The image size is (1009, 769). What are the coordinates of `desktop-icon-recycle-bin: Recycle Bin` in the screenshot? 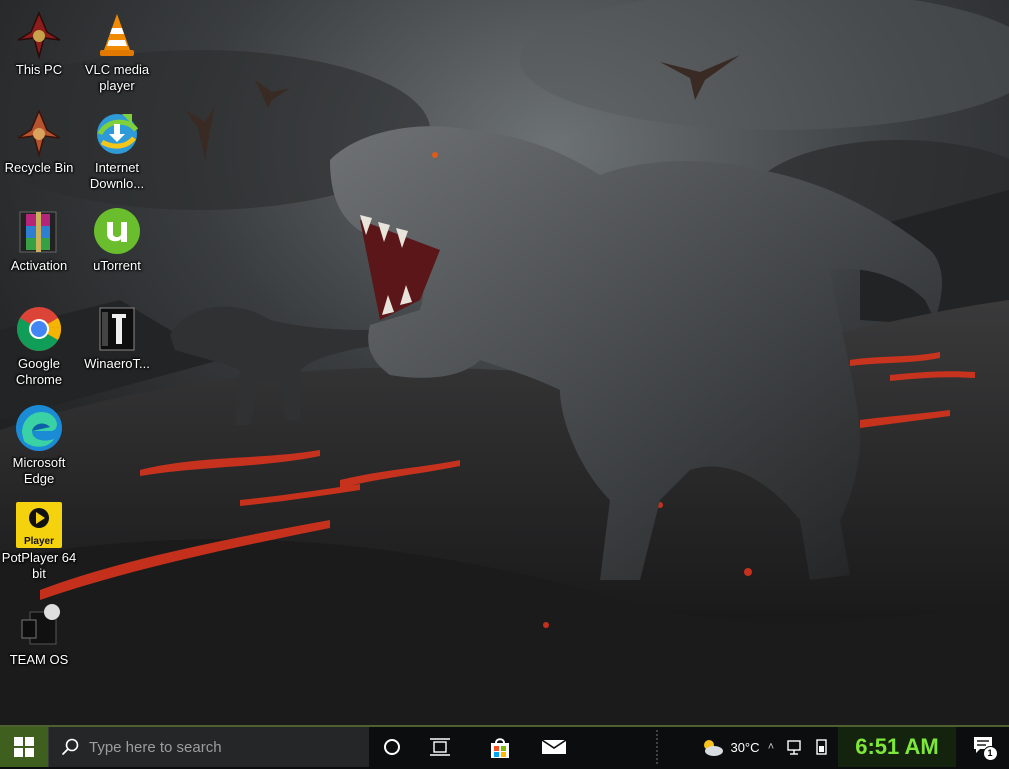 It's located at (39, 142).